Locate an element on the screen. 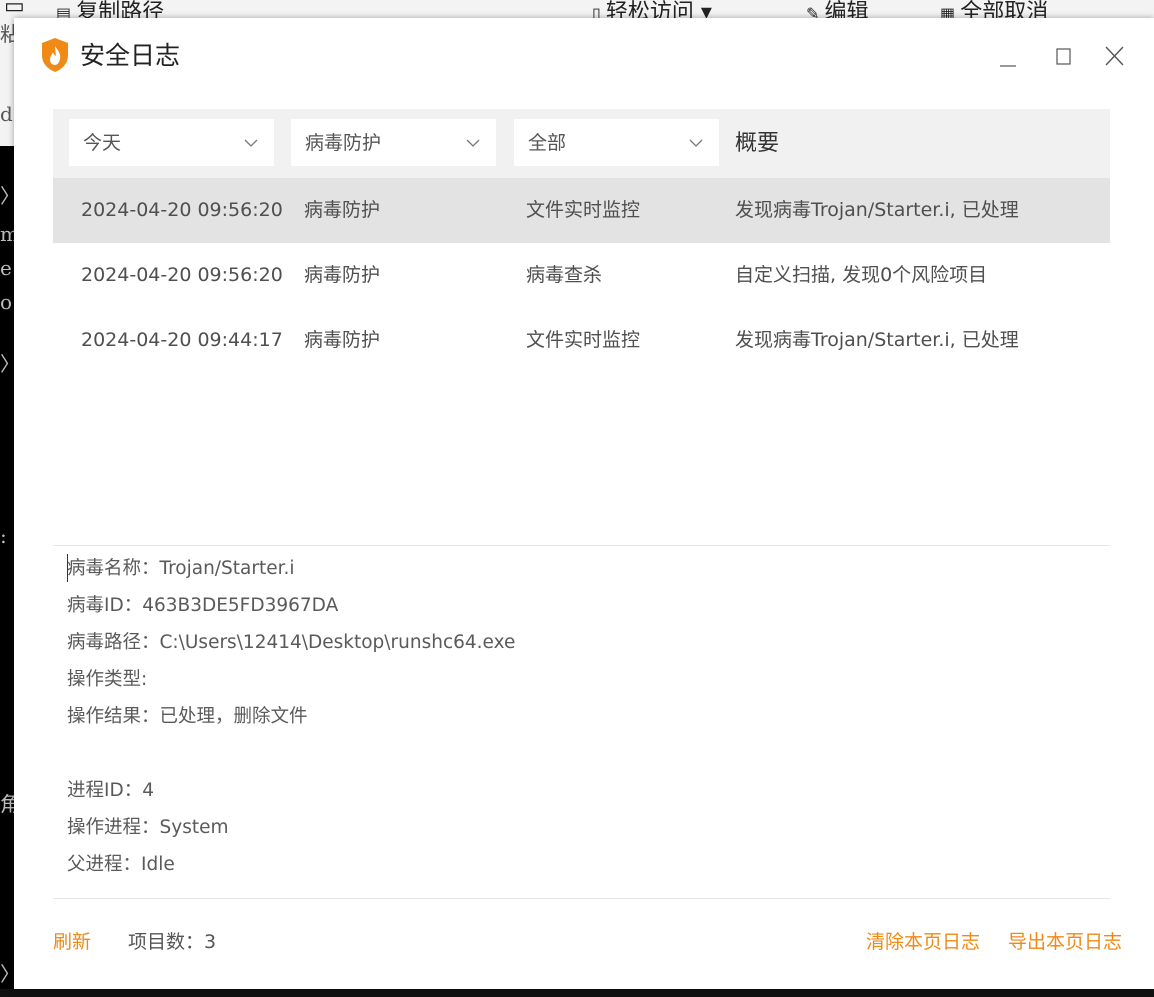  detail-virus-id: 病毒ID：463B3DE5FD3967DA is located at coordinates (203, 605).